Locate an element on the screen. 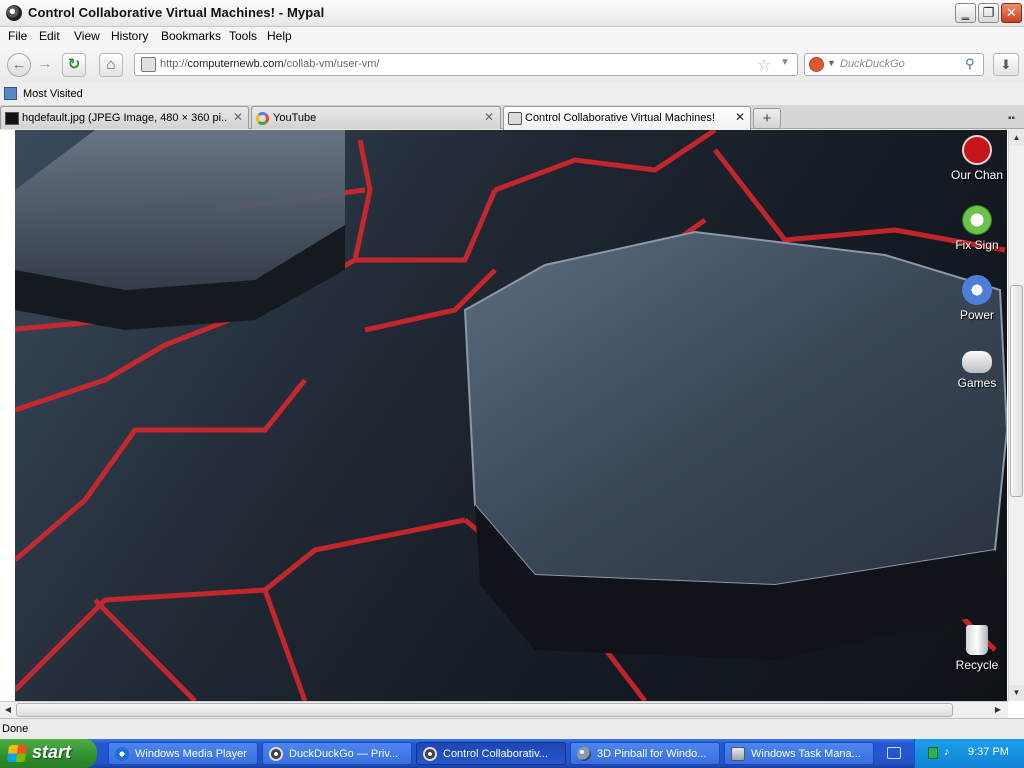 The width and height of the screenshot is (1024, 768). system-tray: ♪ 9:37 PM is located at coordinates (969, 753).